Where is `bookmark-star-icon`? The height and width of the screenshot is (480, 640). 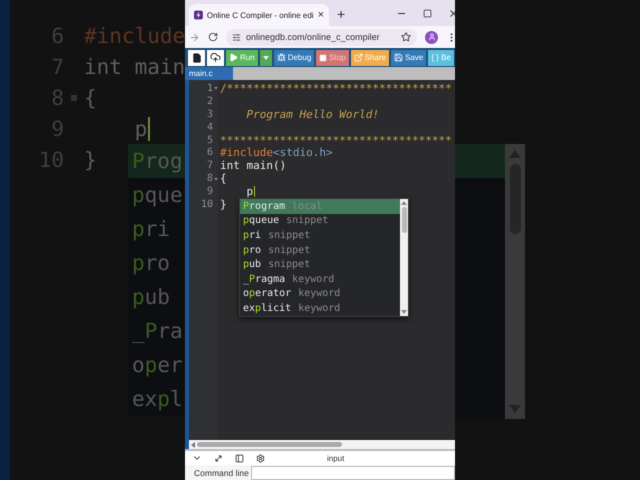
bookmark-star-icon is located at coordinates (406, 37).